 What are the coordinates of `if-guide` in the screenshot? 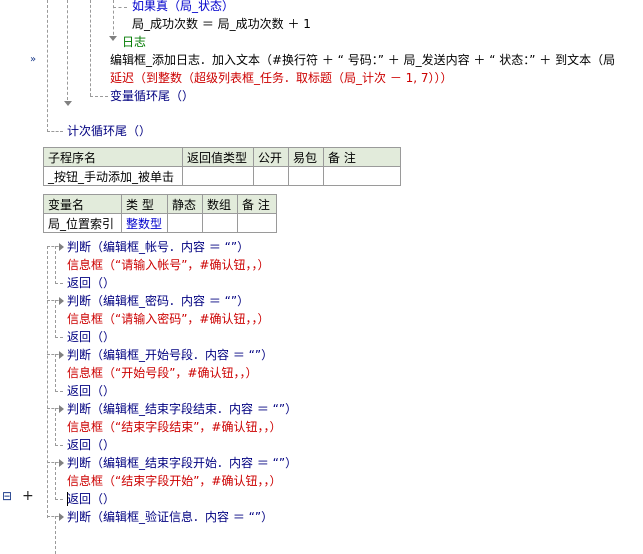 It's located at (90, 48).